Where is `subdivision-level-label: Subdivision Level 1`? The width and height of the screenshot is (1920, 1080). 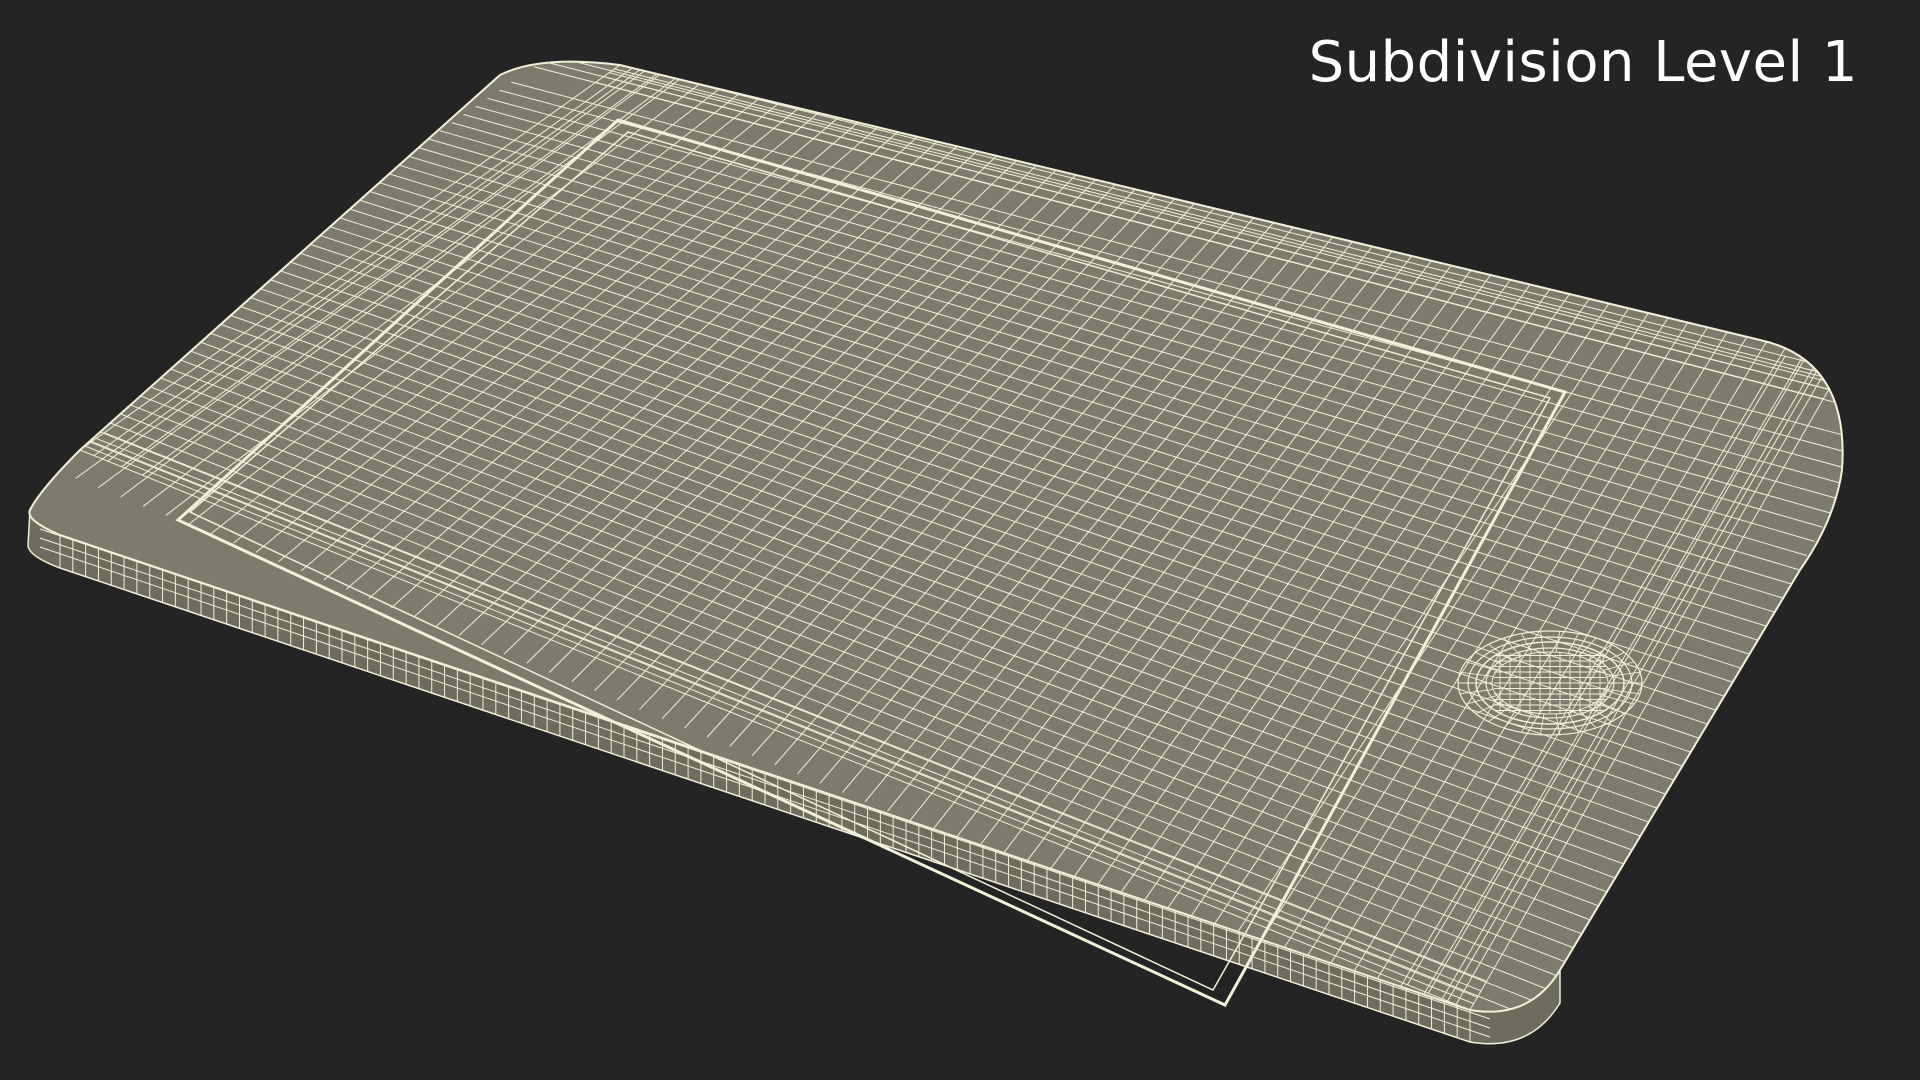 subdivision-level-label: Subdivision Level 1 is located at coordinates (1583, 62).